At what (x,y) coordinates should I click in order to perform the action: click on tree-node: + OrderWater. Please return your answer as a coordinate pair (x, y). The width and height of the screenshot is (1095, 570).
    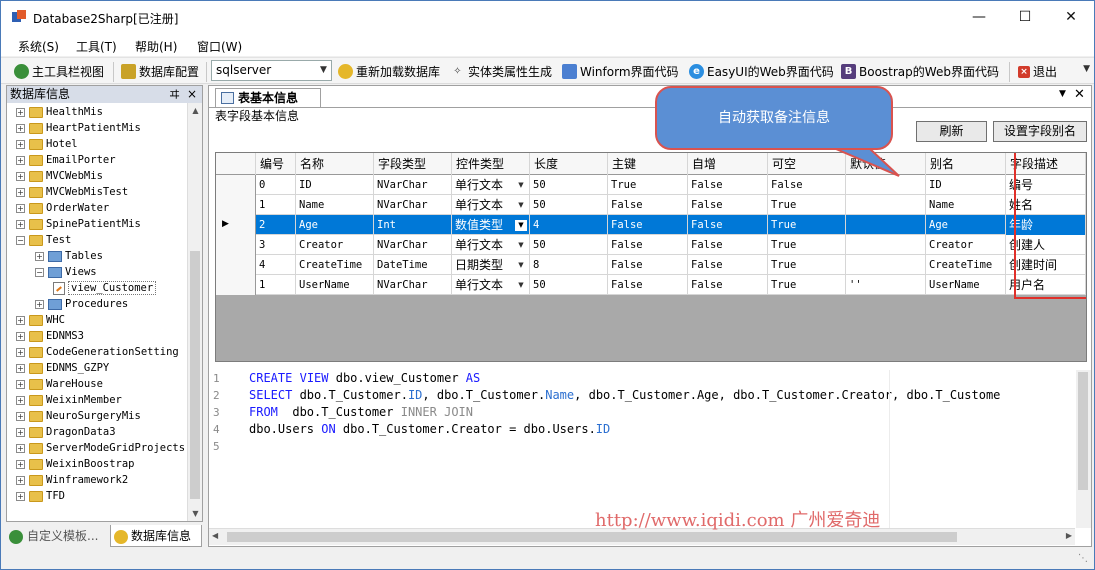
    Looking at the image, I should click on (62, 208).